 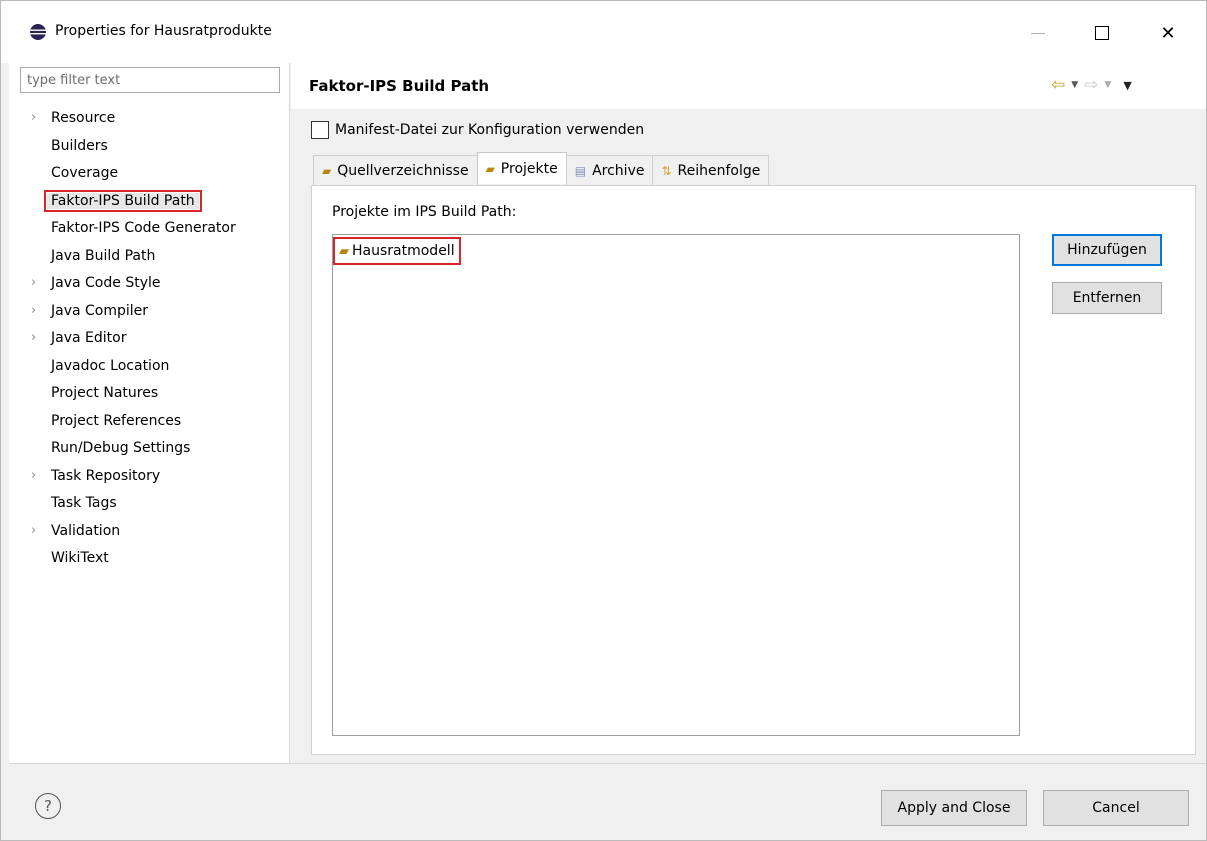 What do you see at coordinates (100, 310) in the screenshot?
I see `tree-item-label: Java Compiler` at bounding box center [100, 310].